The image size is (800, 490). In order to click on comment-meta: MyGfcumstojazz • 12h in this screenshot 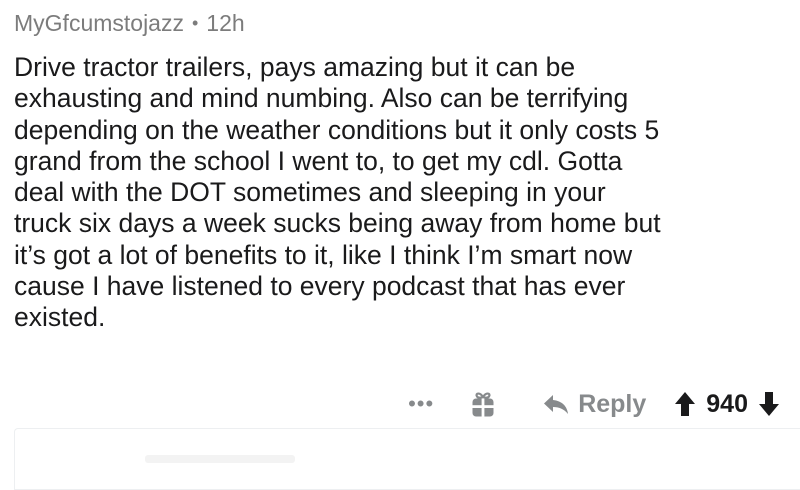, I will do `click(129, 23)`.